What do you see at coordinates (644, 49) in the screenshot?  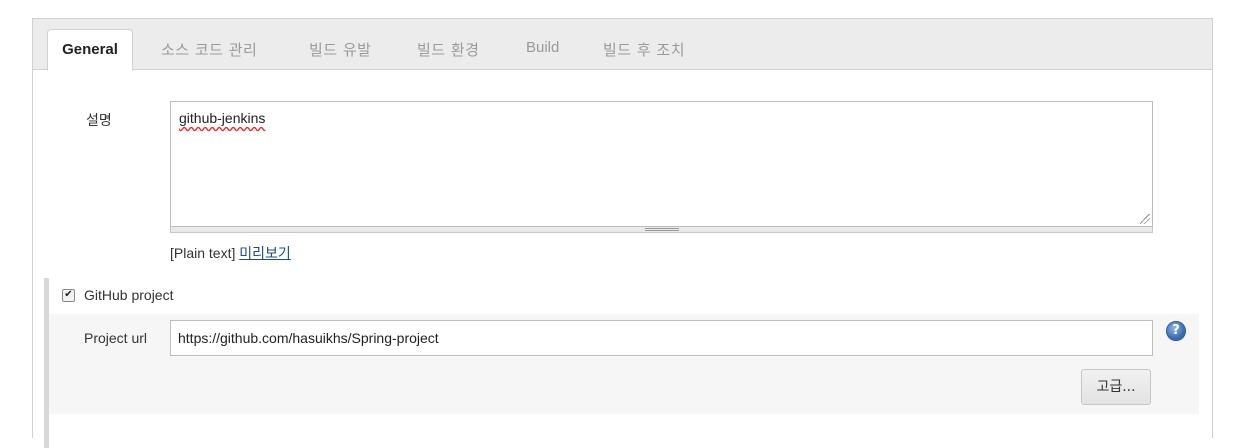 I see `tab-post-build-actions: 빌드 후 조치` at bounding box center [644, 49].